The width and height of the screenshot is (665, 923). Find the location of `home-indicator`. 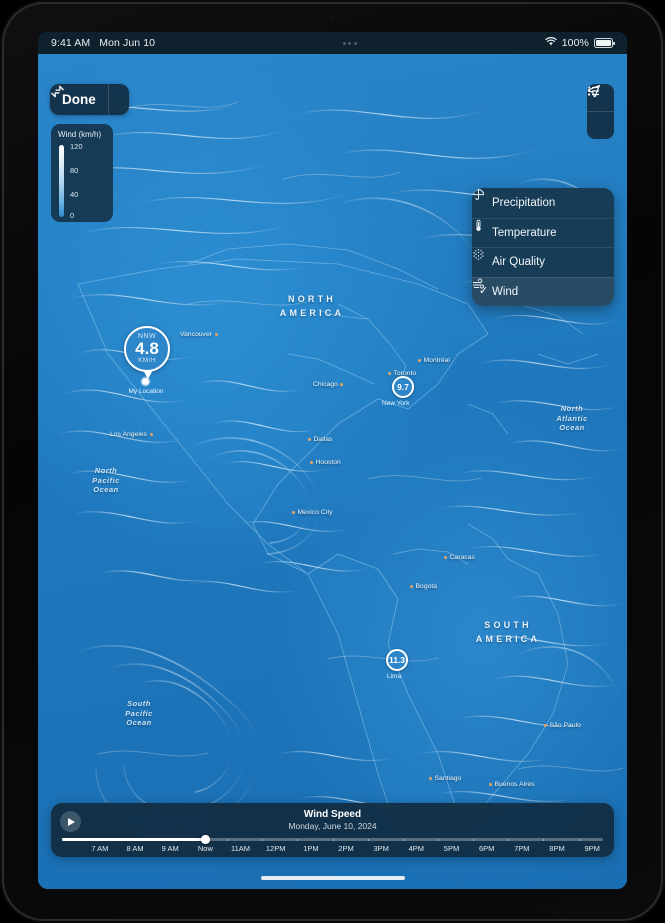

home-indicator is located at coordinates (332, 878).